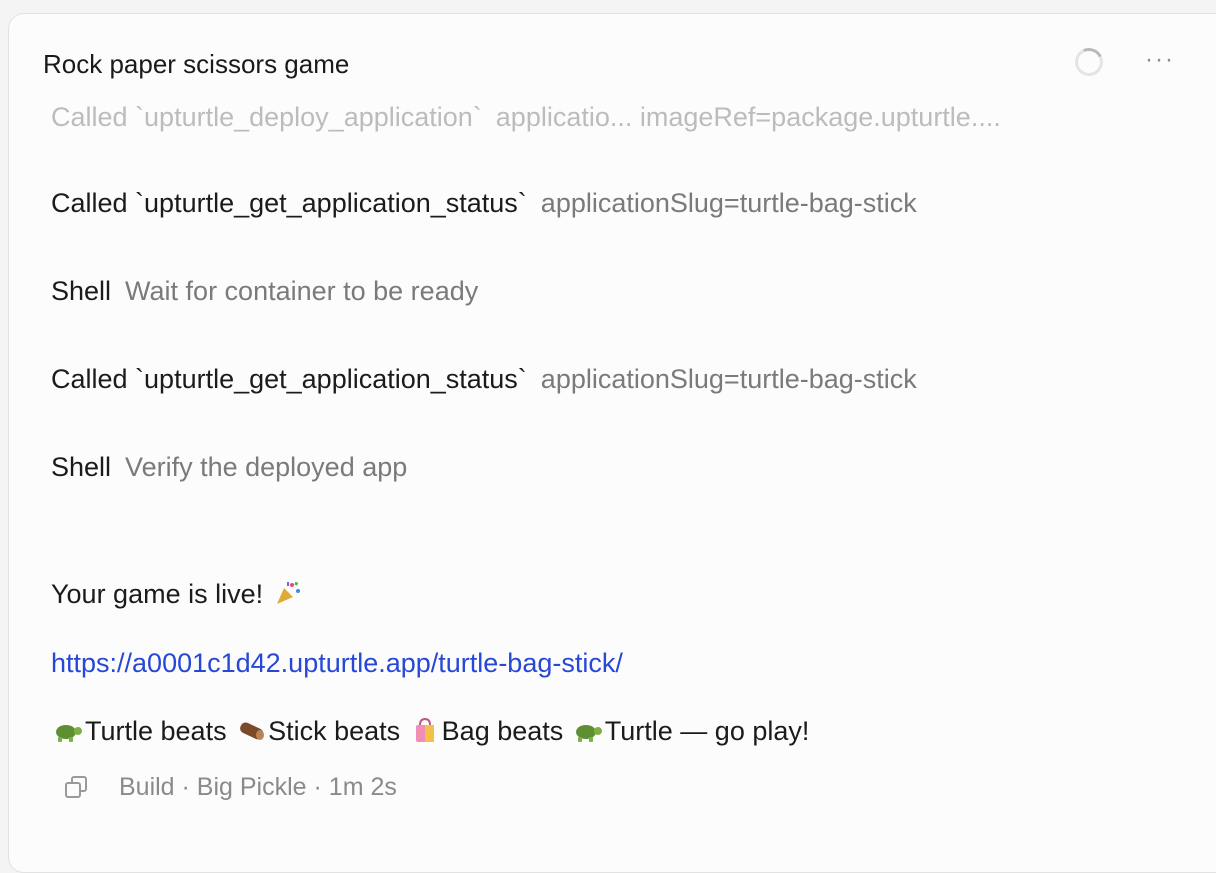  Describe the element at coordinates (1089, 62) in the screenshot. I see `loading-spinner-icon` at that location.